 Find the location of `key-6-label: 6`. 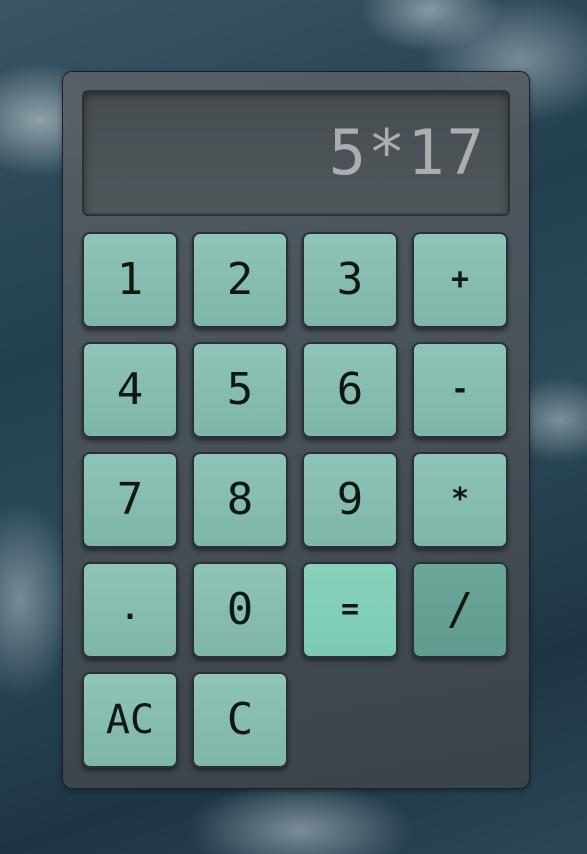

key-6-label: 6 is located at coordinates (350, 389).